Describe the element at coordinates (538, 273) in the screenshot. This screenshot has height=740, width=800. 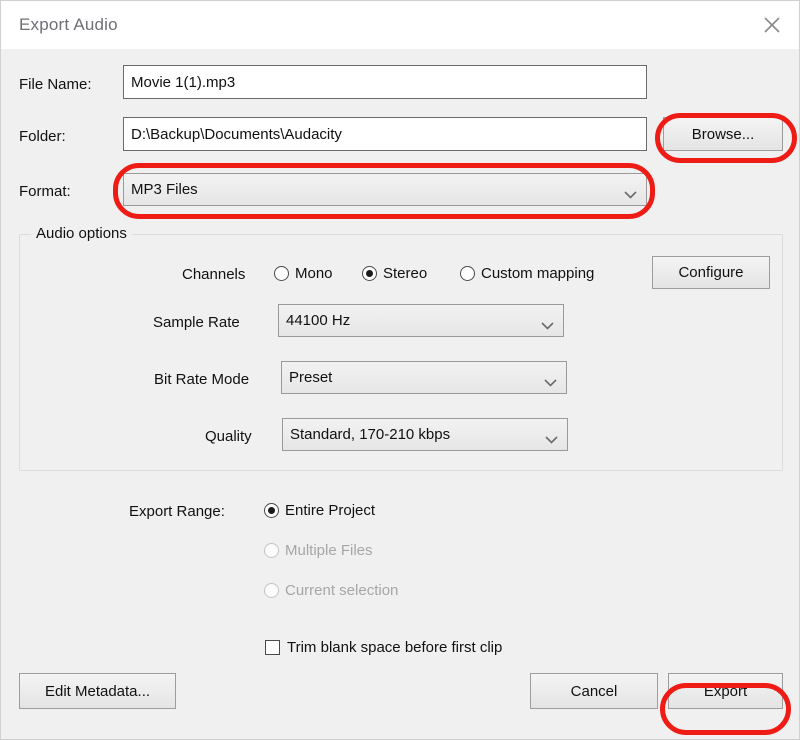
I see `radio-label: Custom mapping` at that location.